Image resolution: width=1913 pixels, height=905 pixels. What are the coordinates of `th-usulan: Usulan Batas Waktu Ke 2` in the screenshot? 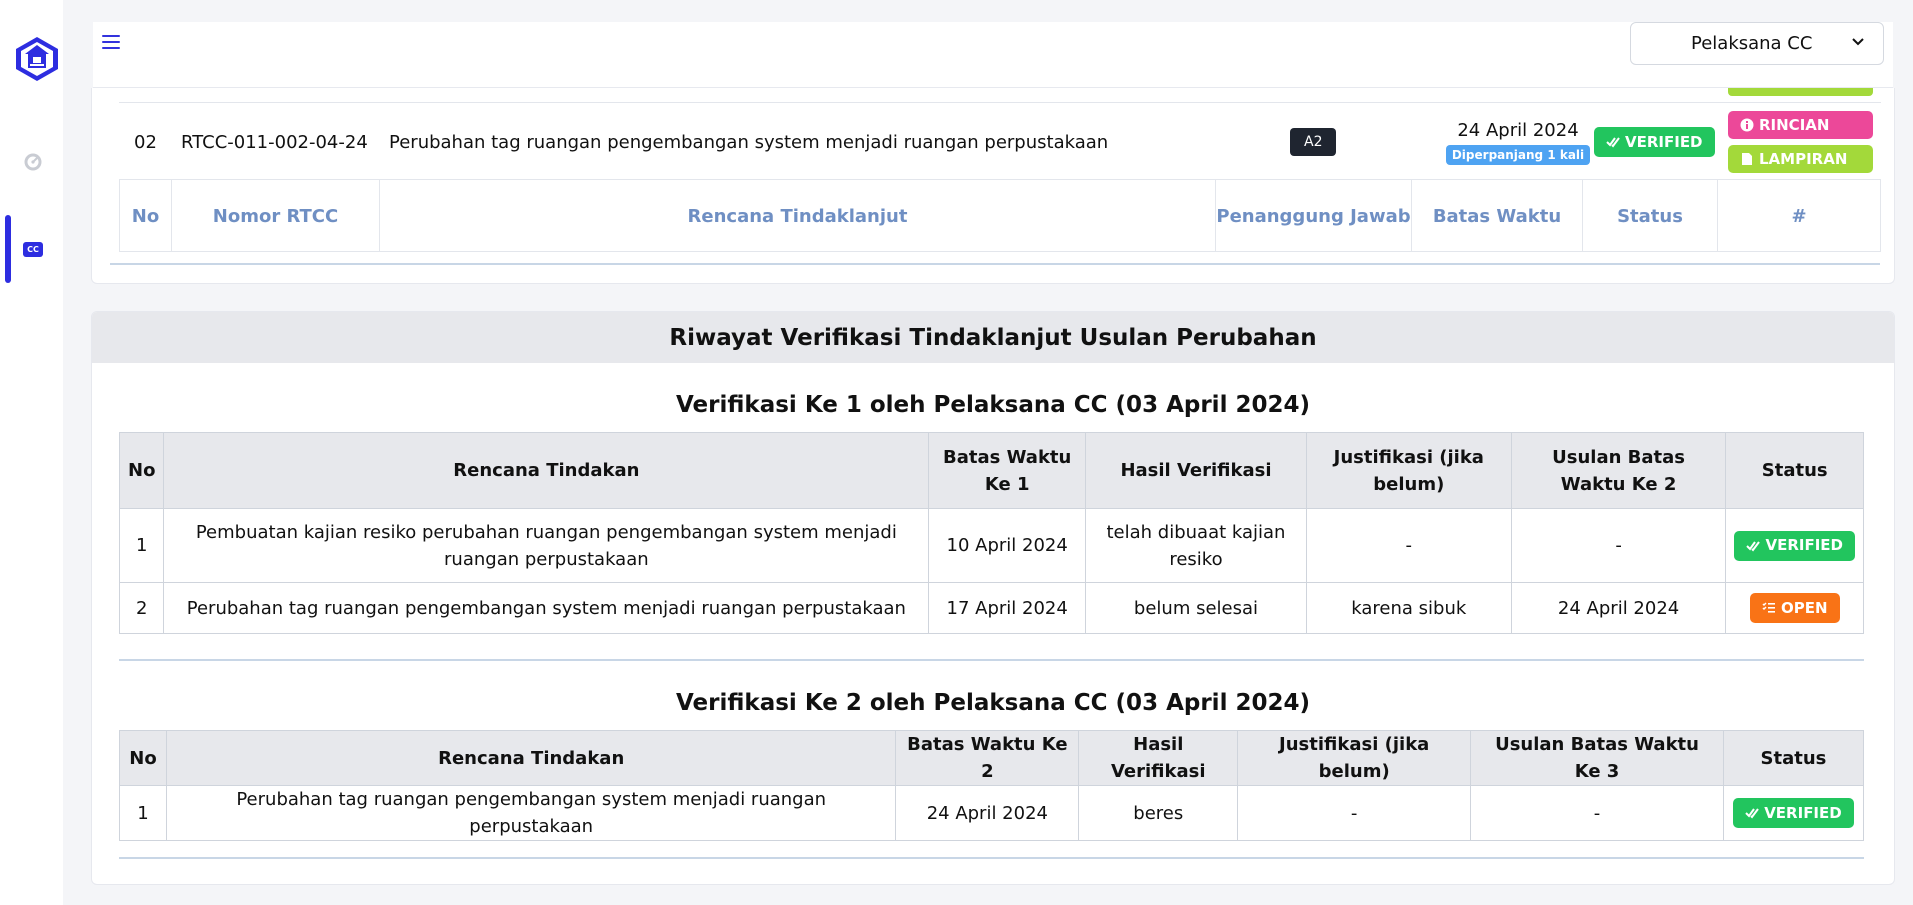 It's located at (1618, 470).